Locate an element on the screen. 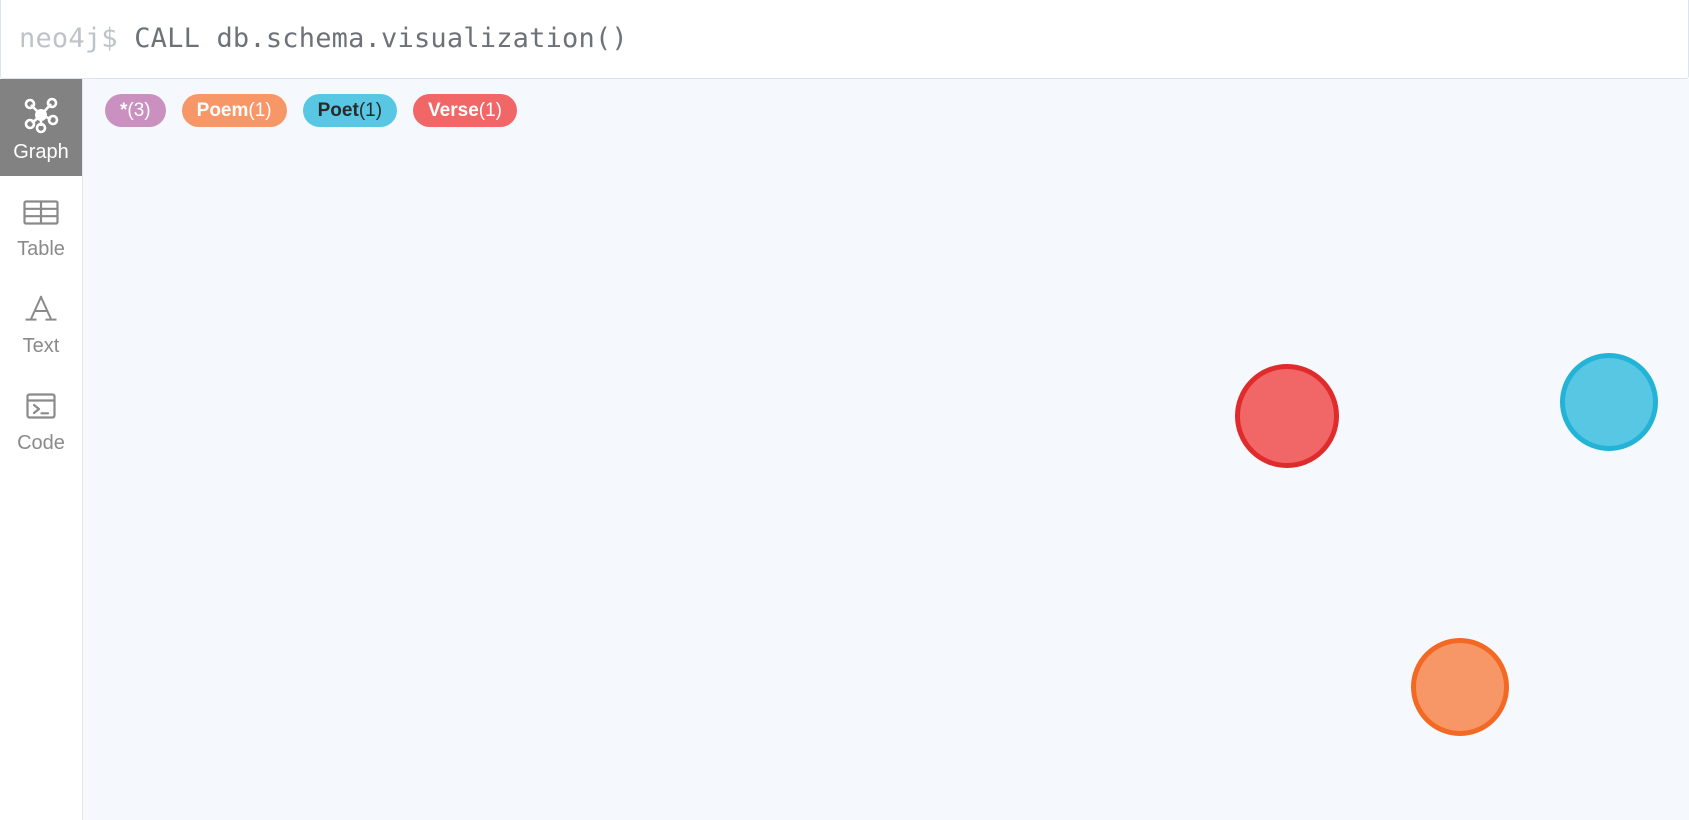  legend-chip-all-label: * is located at coordinates (124, 110).